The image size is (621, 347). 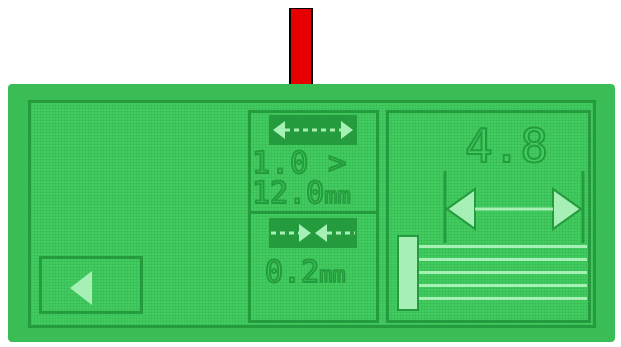 I want to click on gap-readout: 0.2mm, so click(x=305, y=272).